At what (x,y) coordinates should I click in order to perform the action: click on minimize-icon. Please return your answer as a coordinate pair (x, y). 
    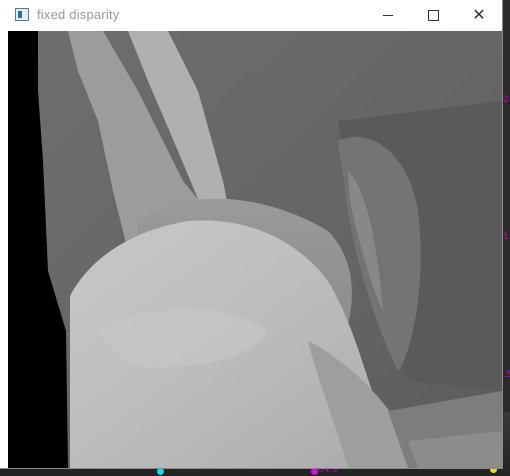
    Looking at the image, I should click on (388, 15).